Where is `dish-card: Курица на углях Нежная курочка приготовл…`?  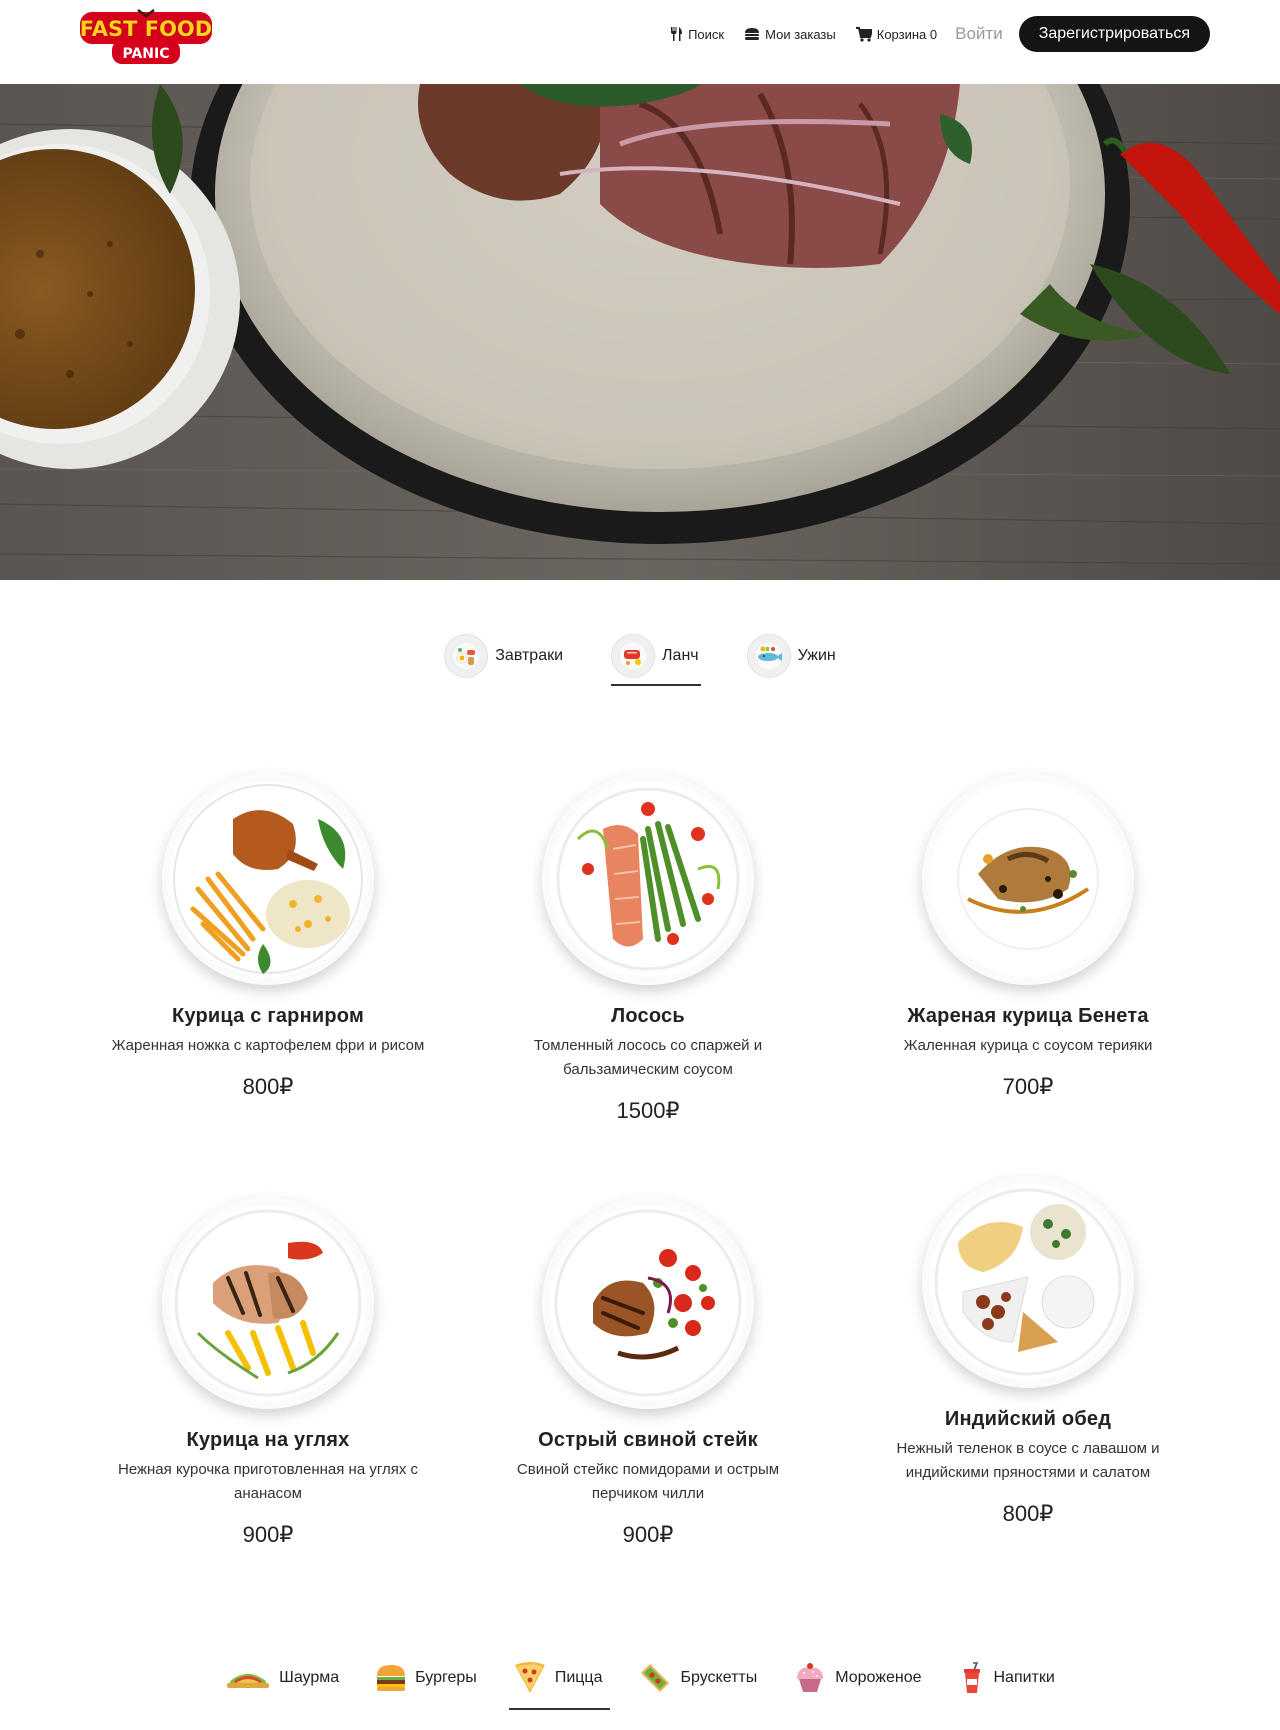 dish-card: Курица на углях Нежная курочка приготовл… is located at coordinates (268, 1372).